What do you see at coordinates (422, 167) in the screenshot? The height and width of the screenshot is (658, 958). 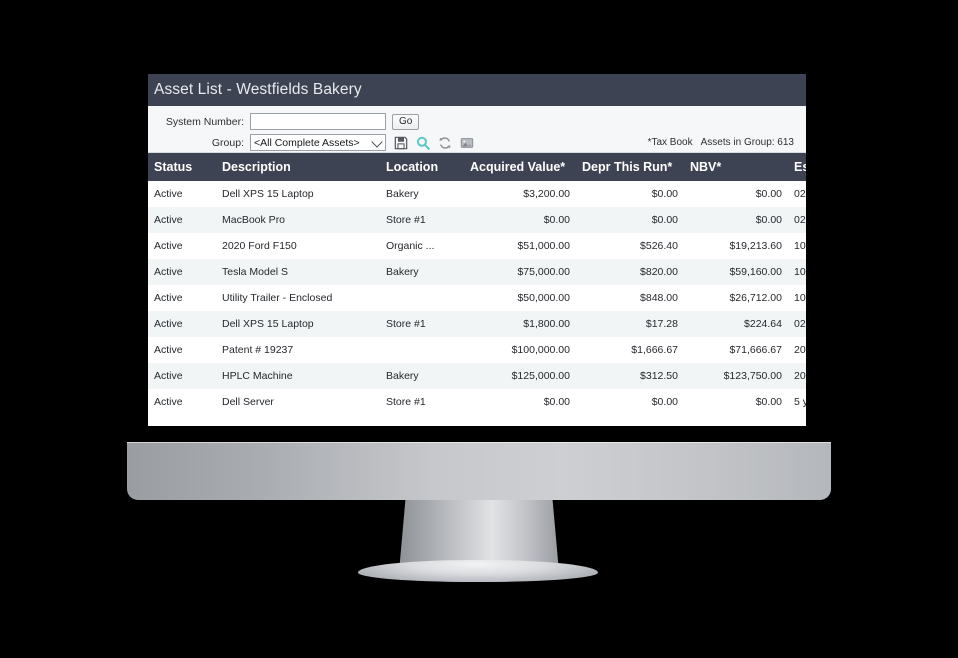 I see `column-header-location: Location` at bounding box center [422, 167].